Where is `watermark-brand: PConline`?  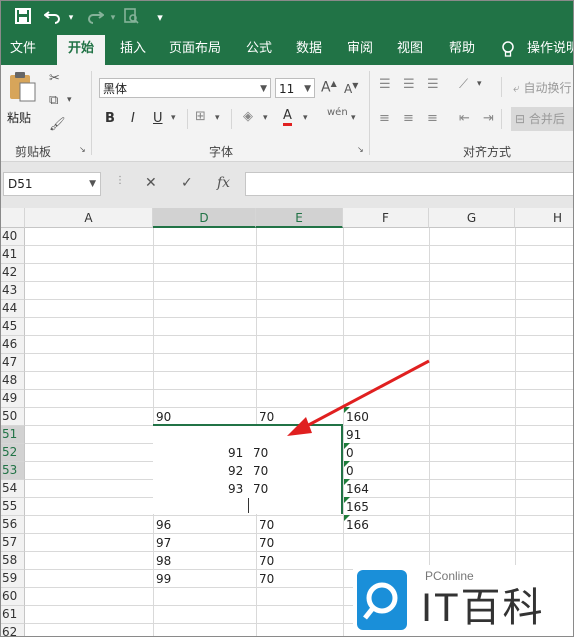
watermark-brand: PConline is located at coordinates (449, 576).